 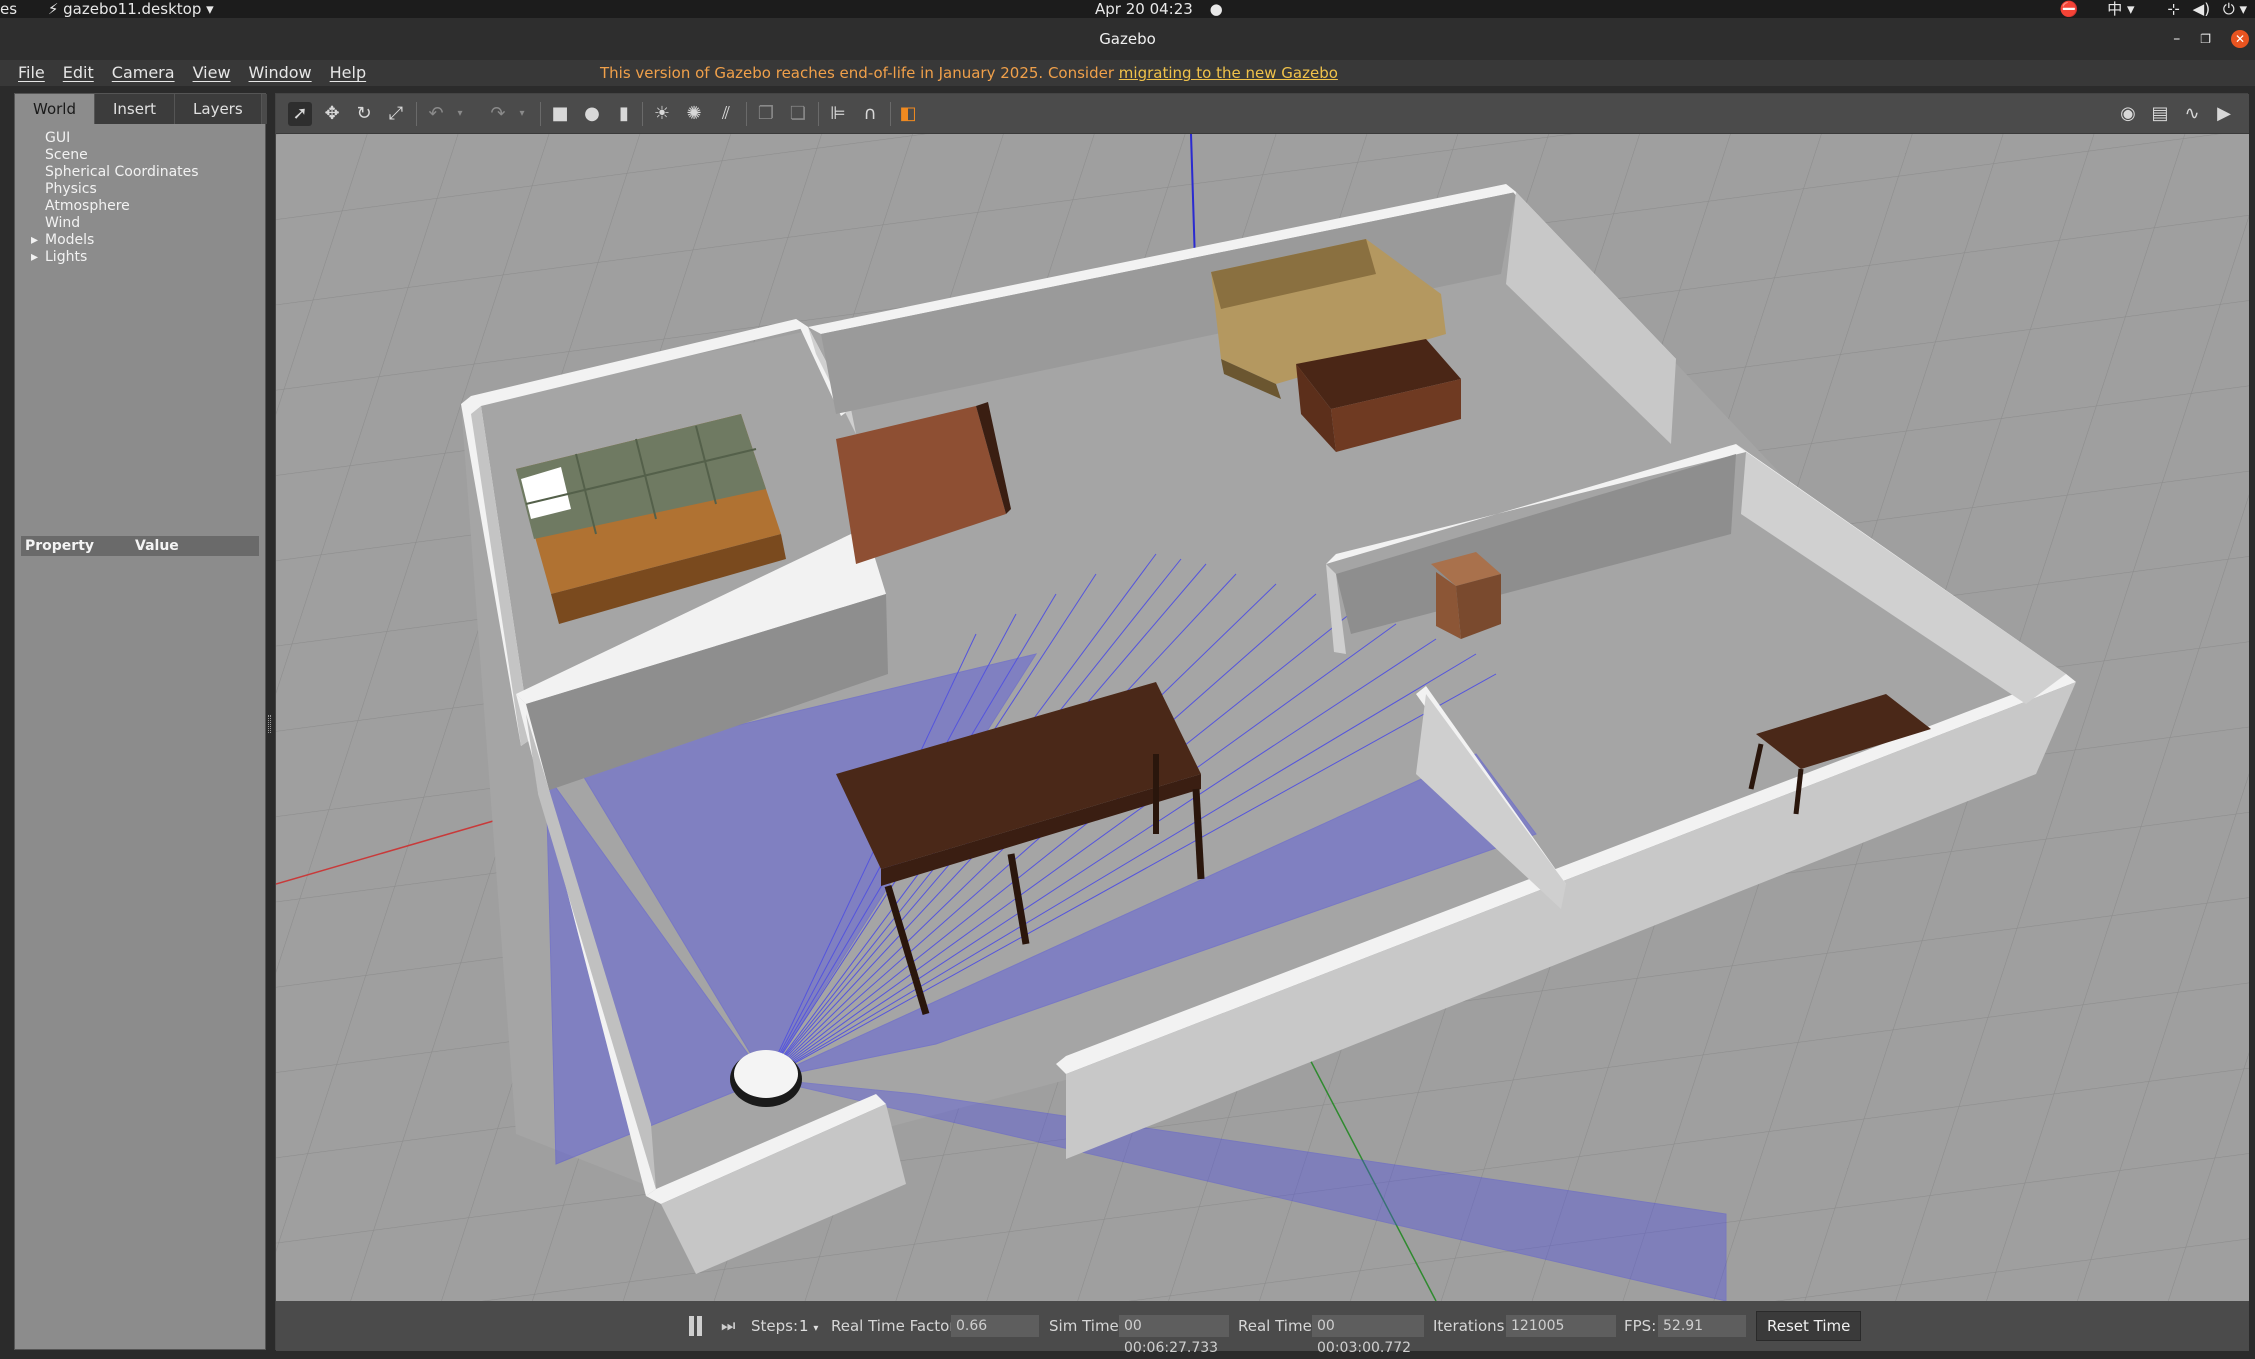 What do you see at coordinates (908, 114) in the screenshot?
I see `change-view-icon: ◧` at bounding box center [908, 114].